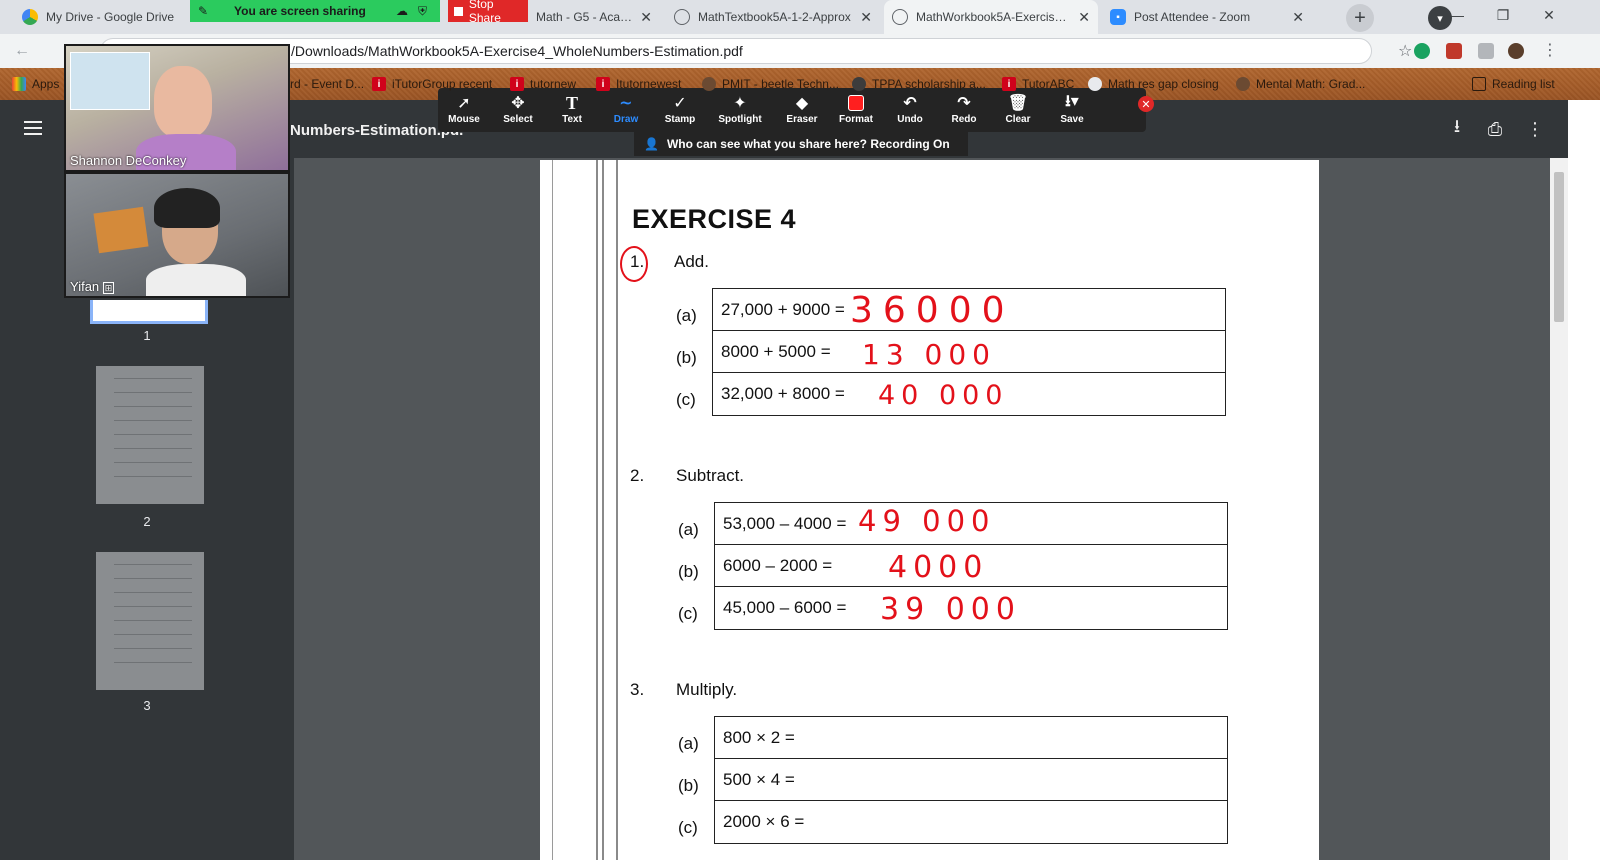 Image resolution: width=1600 pixels, height=860 pixels. Describe the element at coordinates (932, 310) in the screenshot. I see `handwritten-answer: 36000` at that location.